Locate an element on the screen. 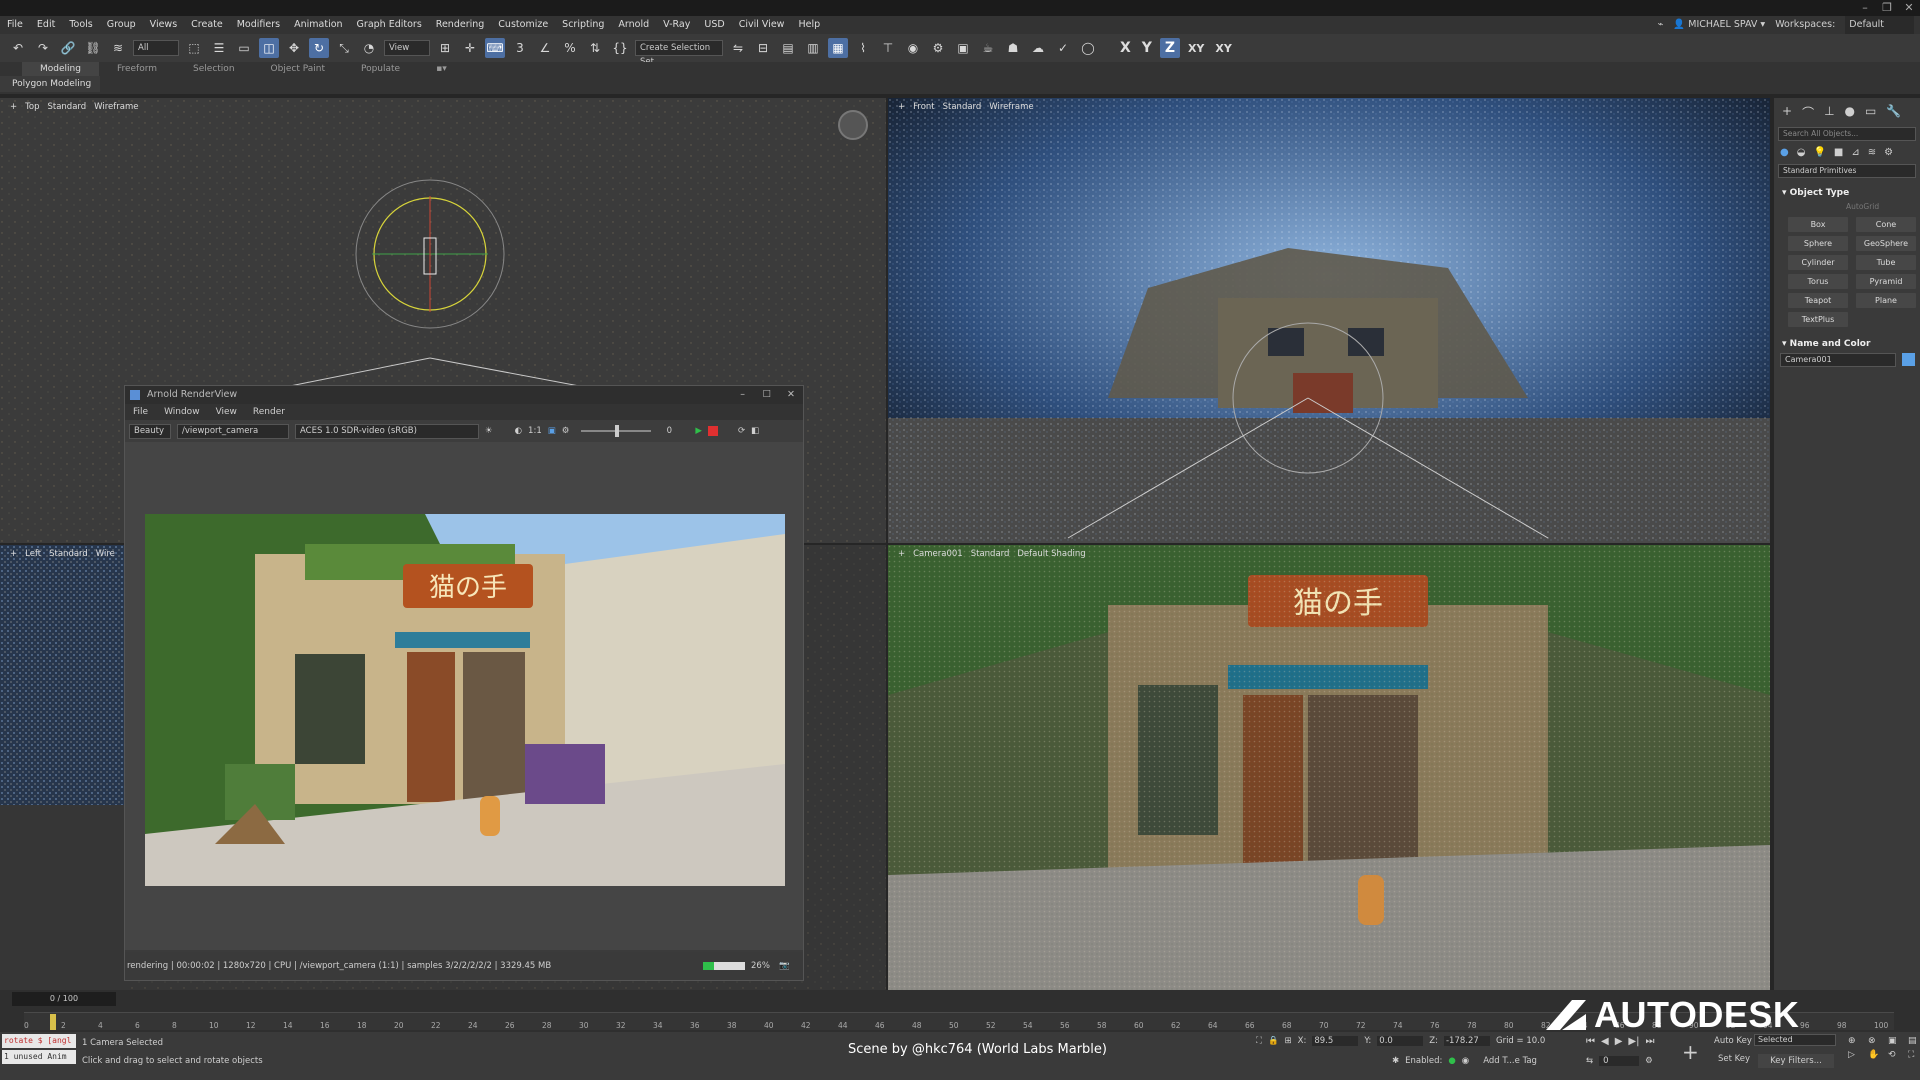 This screenshot has width=1920, height=1080. region-icon: ▣ is located at coordinates (552, 431).